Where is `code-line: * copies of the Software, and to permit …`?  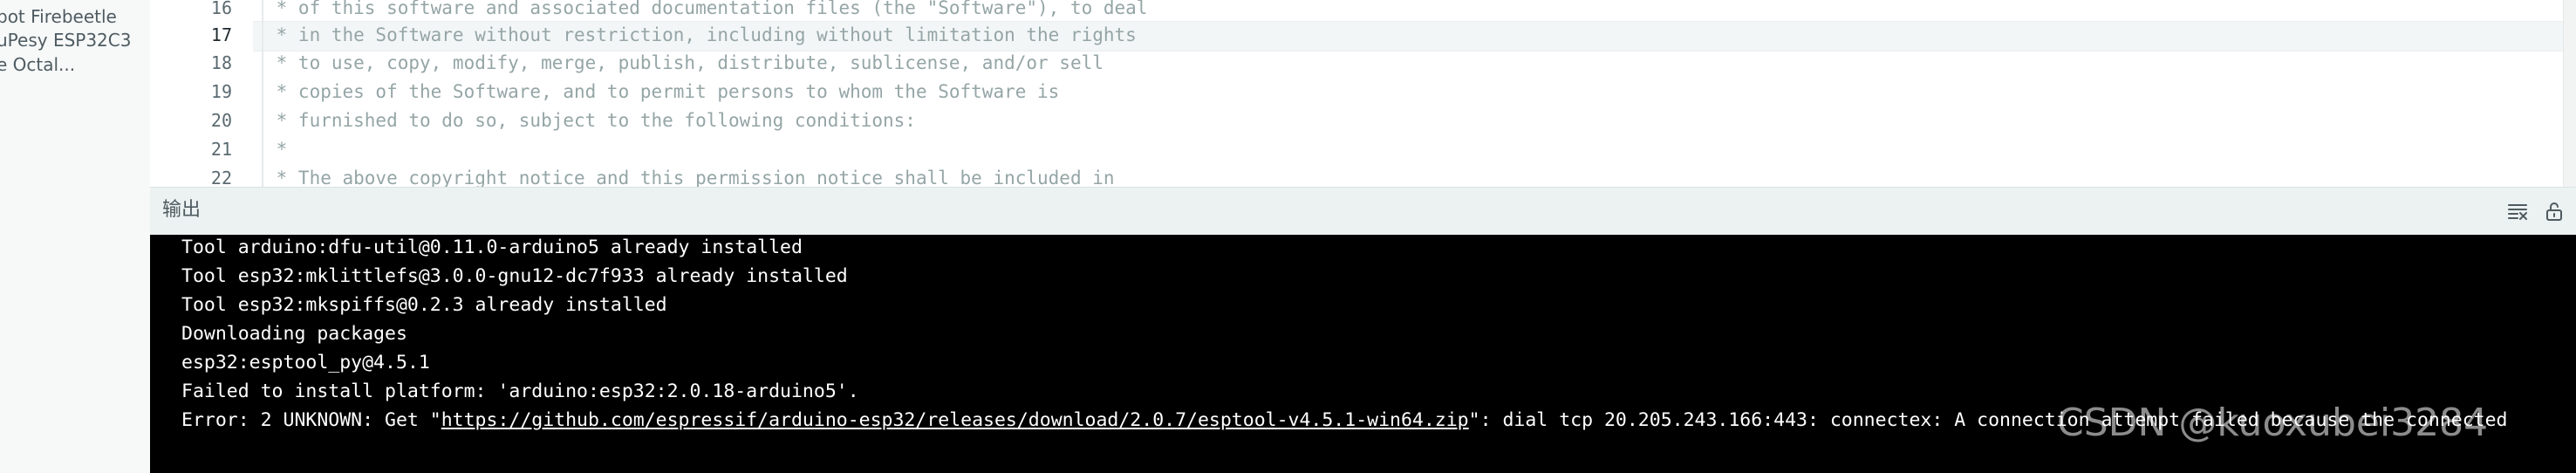 code-line: * copies of the Software, and to permit … is located at coordinates (662, 91).